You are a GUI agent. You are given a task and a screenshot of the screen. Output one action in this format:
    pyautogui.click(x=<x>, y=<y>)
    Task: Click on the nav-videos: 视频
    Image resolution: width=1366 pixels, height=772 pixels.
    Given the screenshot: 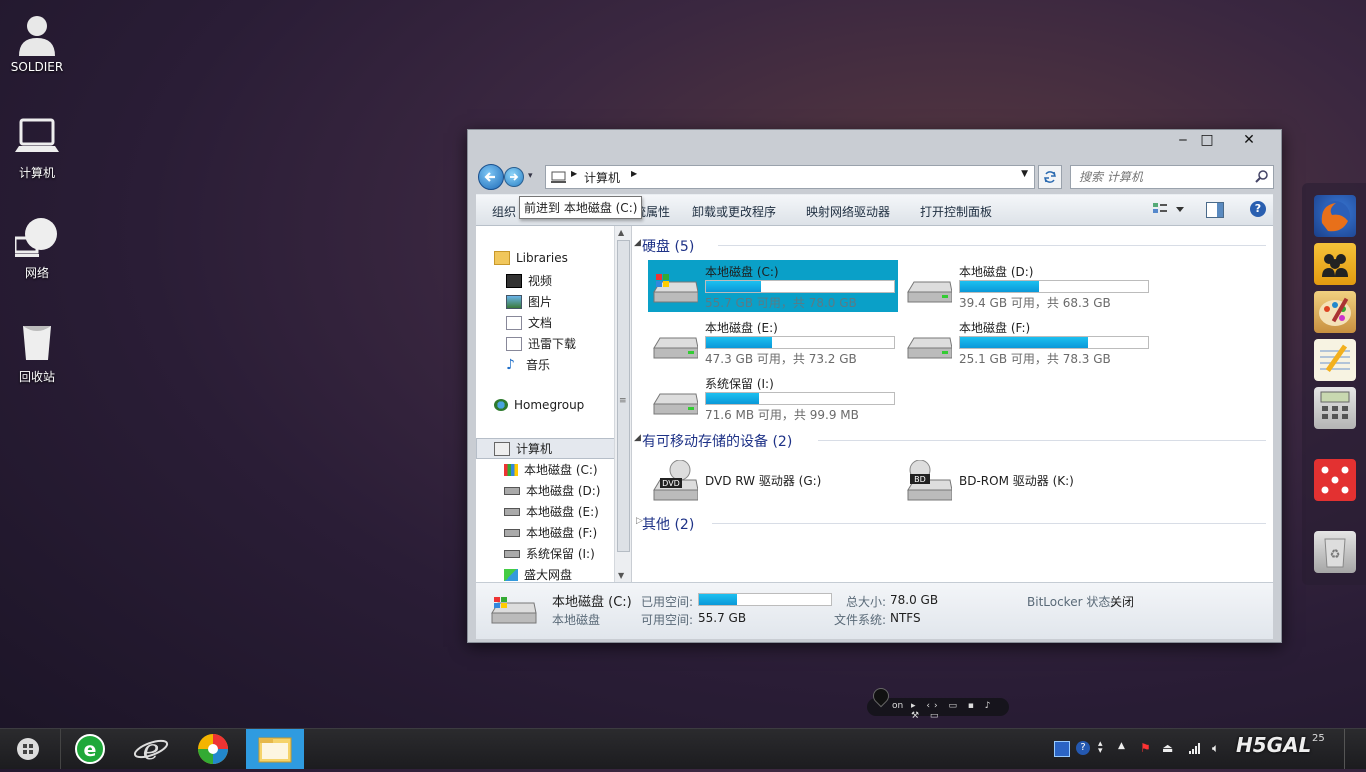 What is the action you would take?
    pyautogui.click(x=529, y=280)
    